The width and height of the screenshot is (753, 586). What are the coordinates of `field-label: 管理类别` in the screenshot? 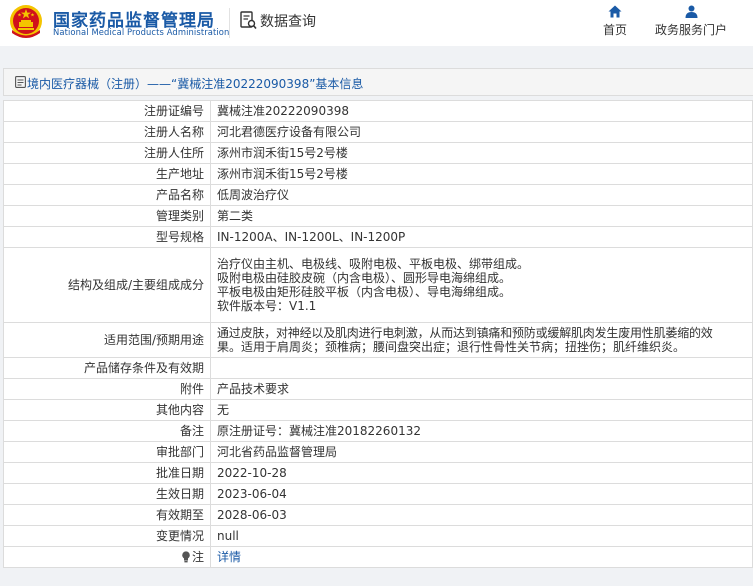 It's located at (107, 216).